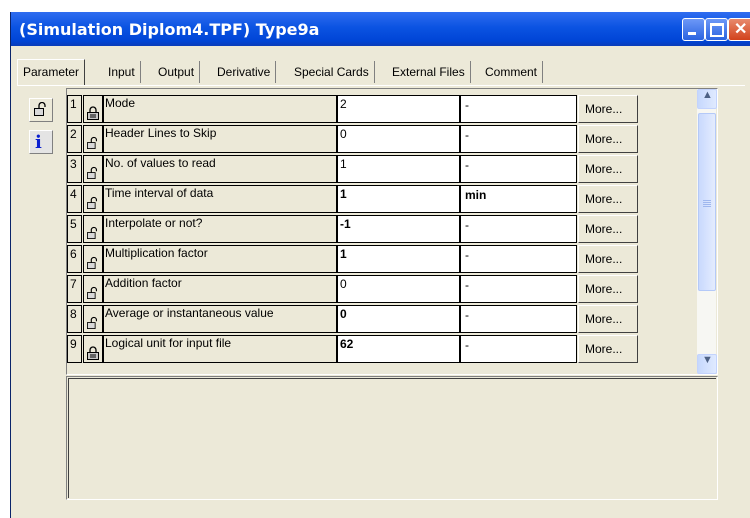 This screenshot has height=518, width=750. Describe the element at coordinates (380, 29) in the screenshot. I see `title-bar: (Simulation Diplom4.TPF) Type9a ✕` at that location.